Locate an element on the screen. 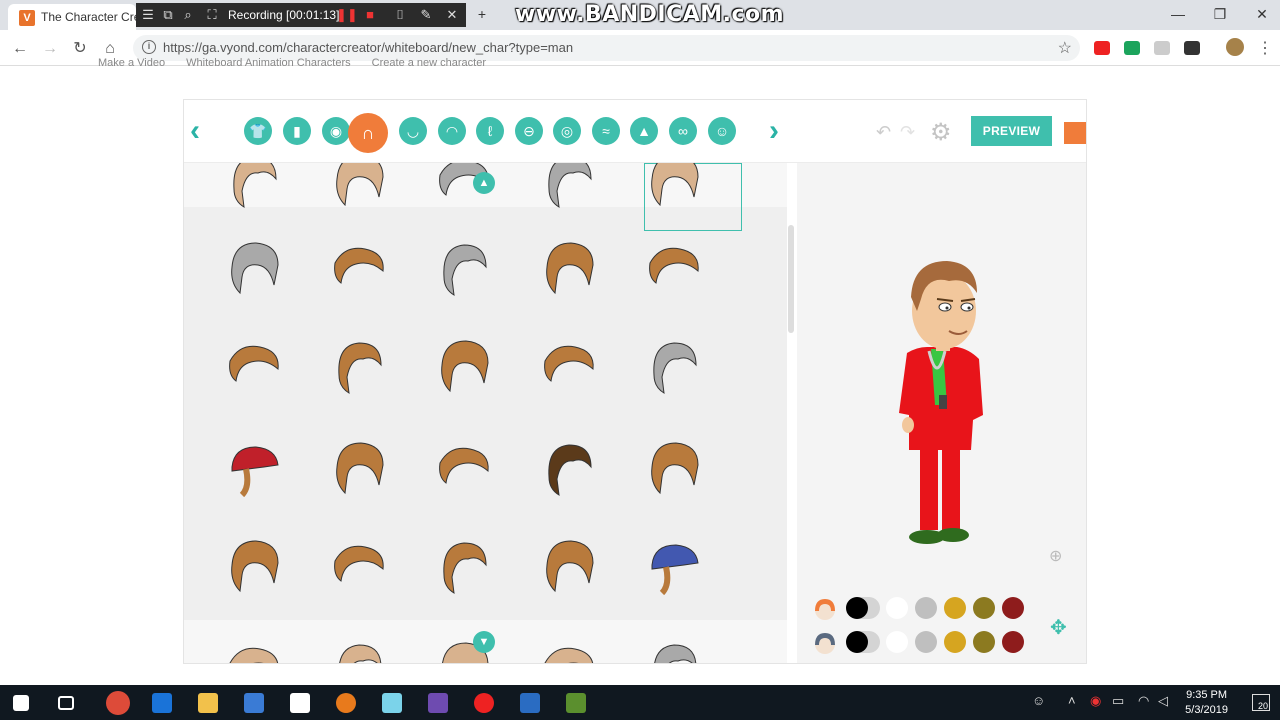 The image size is (1280, 720). chrome-taskbar-icon is located at coordinates (118, 703).